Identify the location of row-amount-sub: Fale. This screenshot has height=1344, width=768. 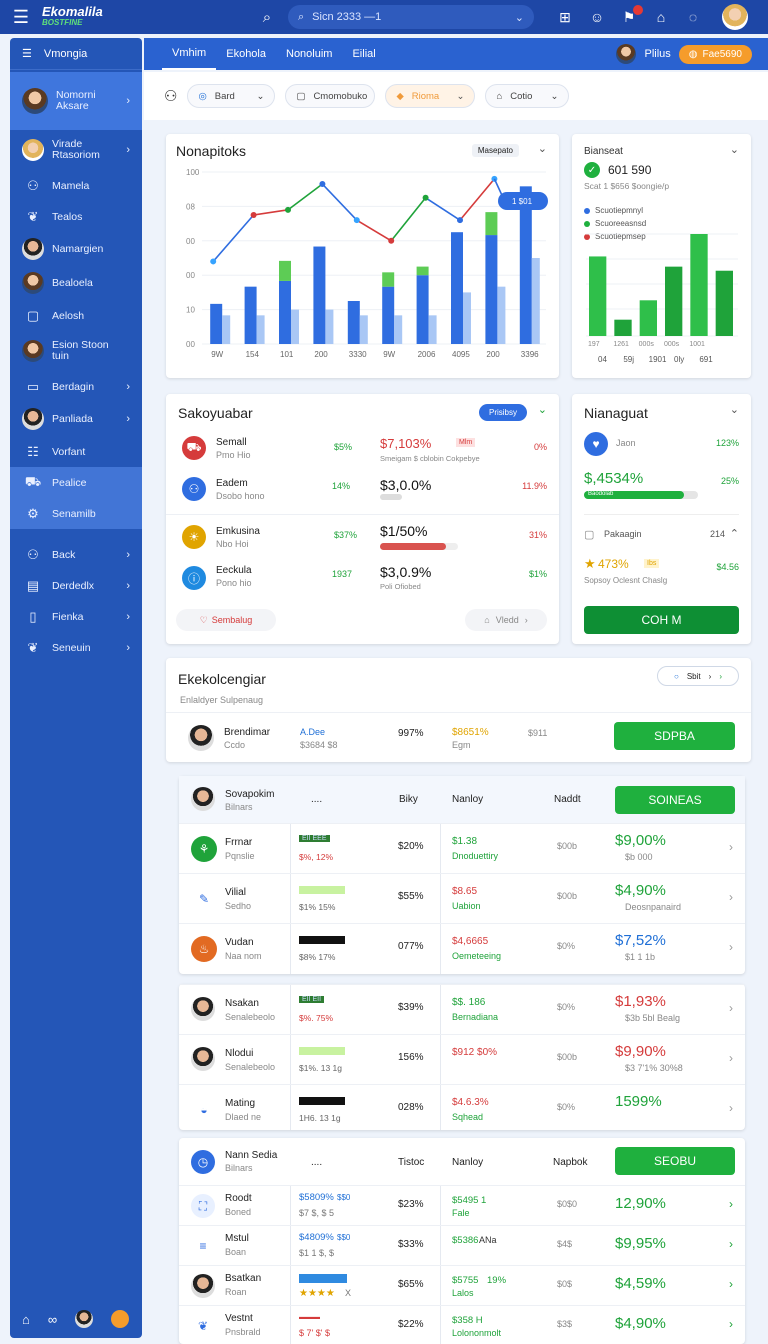
(461, 1213).